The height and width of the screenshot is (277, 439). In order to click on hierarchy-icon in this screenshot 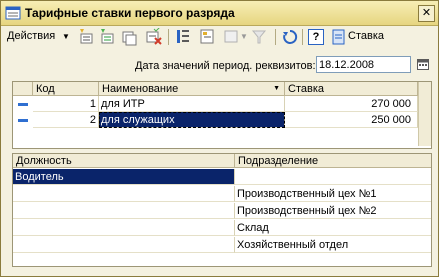, I will do `click(207, 37)`.